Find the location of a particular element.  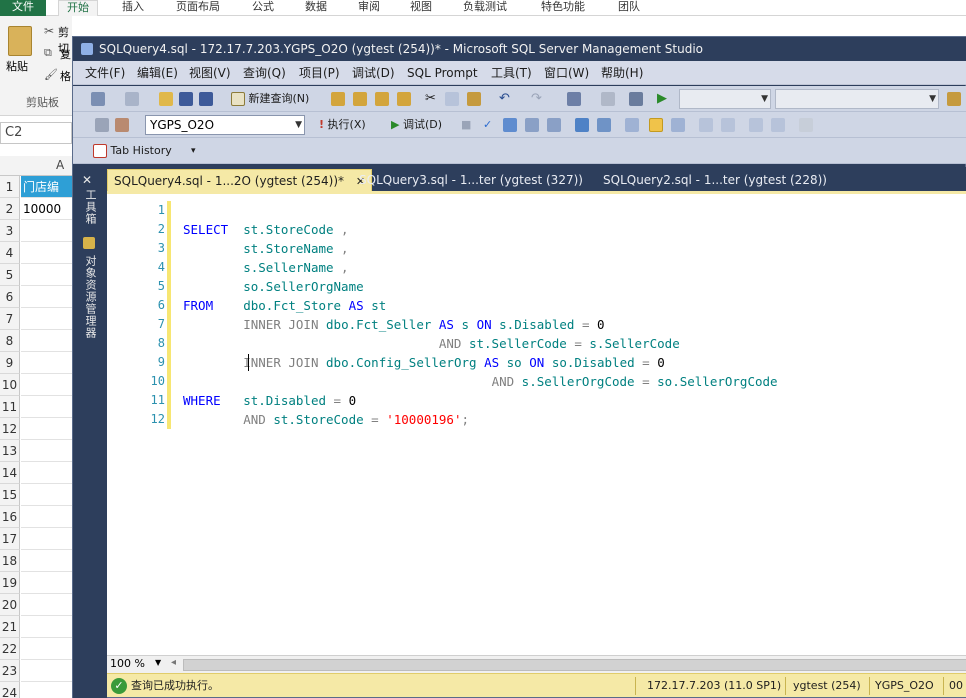

scrollbar-thumb is located at coordinates (574, 665).